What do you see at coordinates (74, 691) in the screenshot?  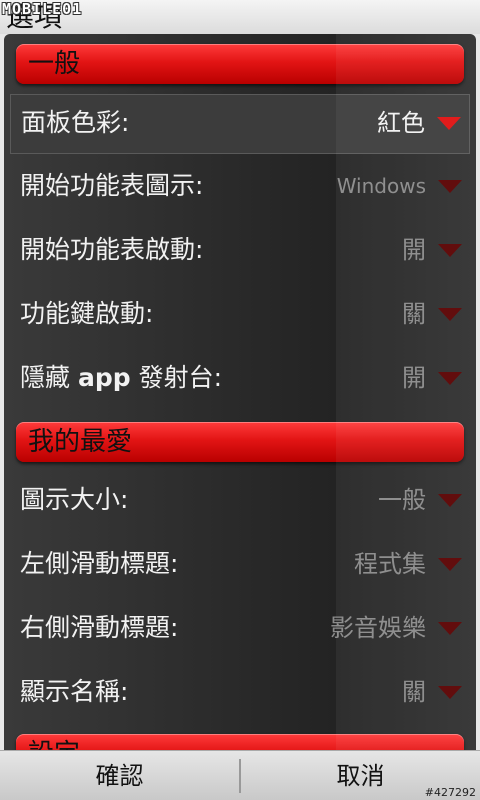 I see `setting-label: 顯示名稱:` at bounding box center [74, 691].